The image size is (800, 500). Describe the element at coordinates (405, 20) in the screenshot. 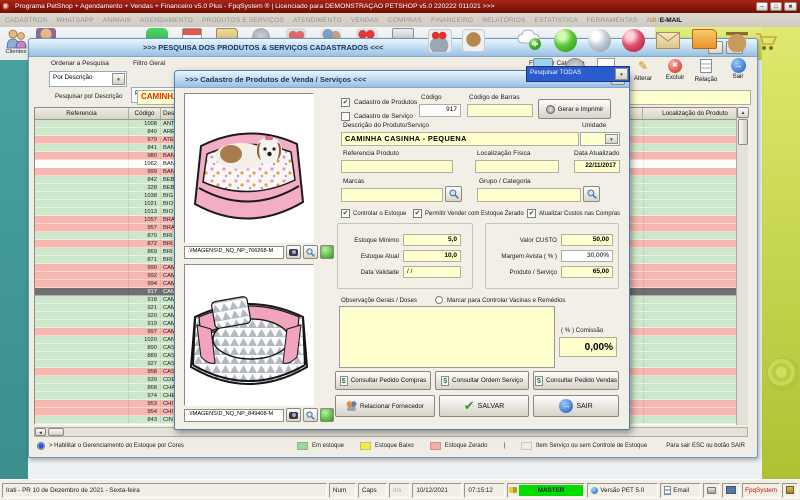

I see `menu-item: COMPRAS` at that location.